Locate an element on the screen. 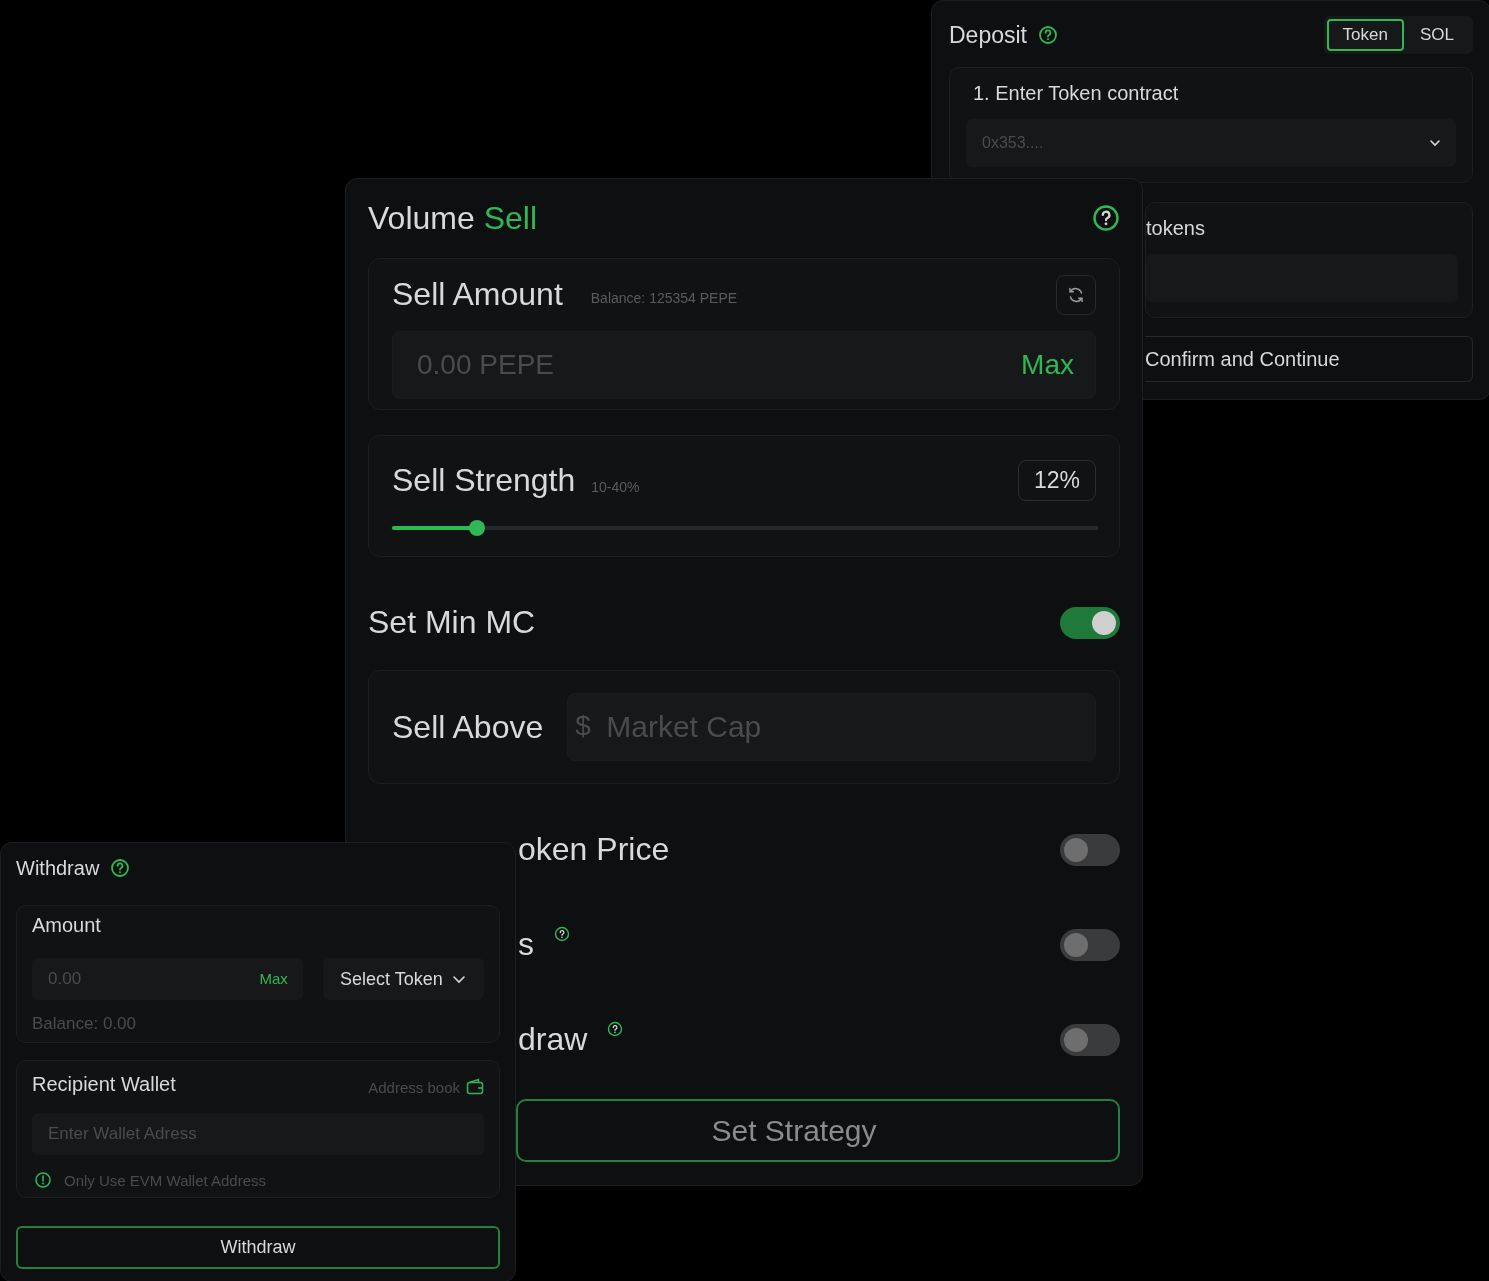 The image size is (1489, 1281). tab: SOL is located at coordinates (1436, 35).